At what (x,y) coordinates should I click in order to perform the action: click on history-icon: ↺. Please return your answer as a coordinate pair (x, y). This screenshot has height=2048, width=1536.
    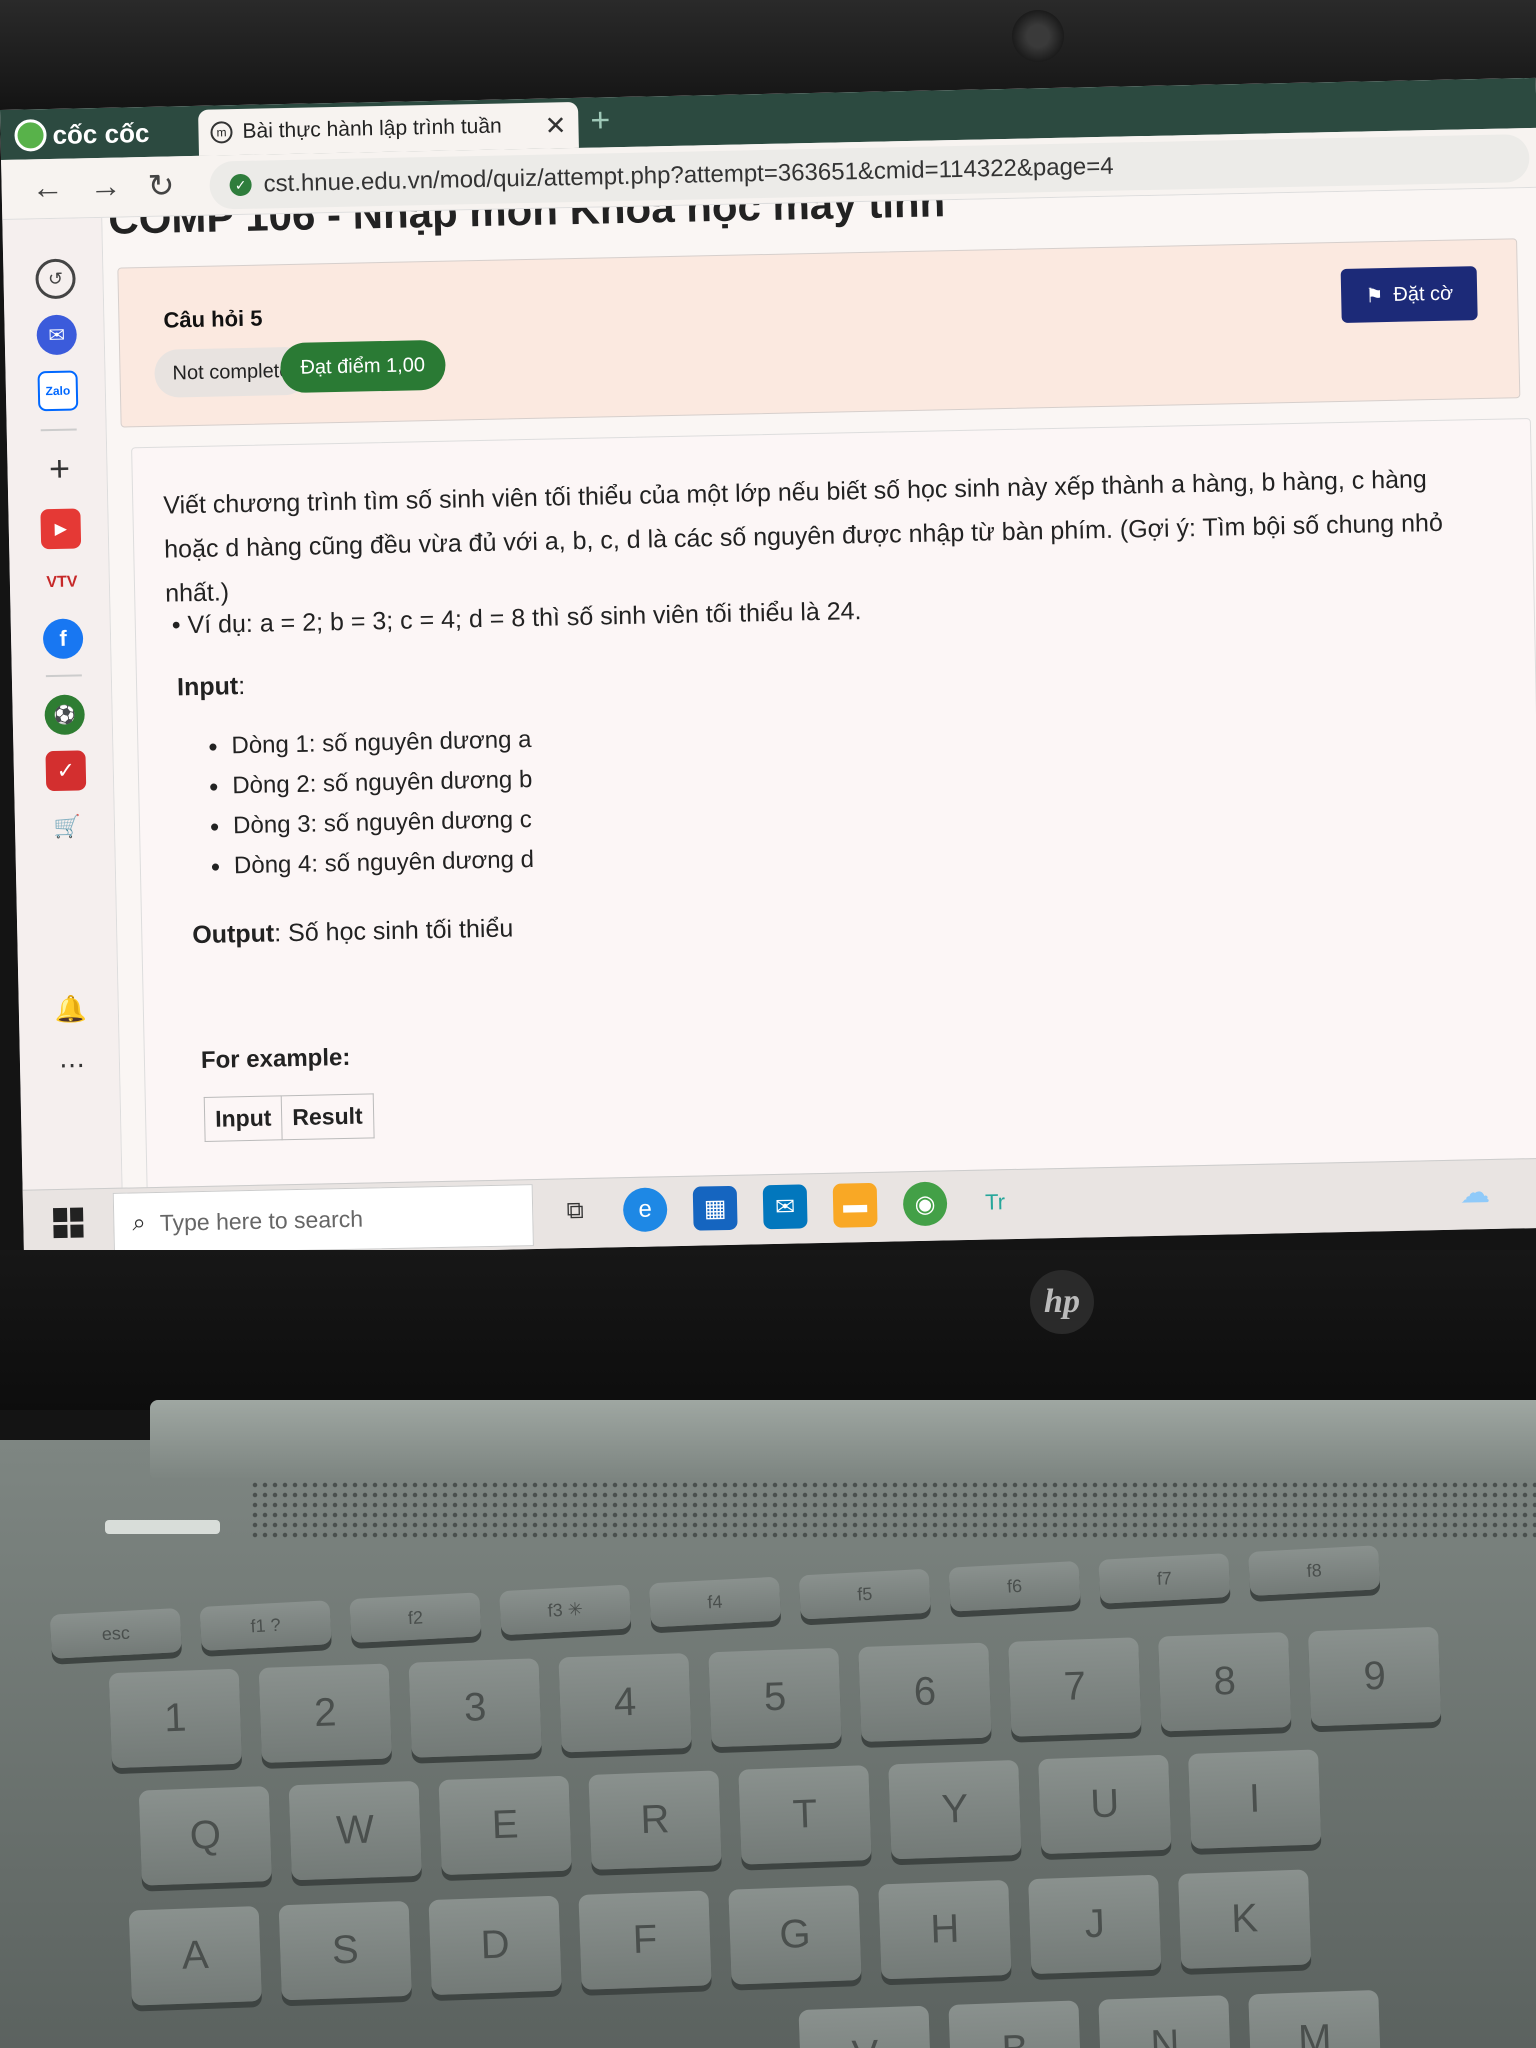
    Looking at the image, I should click on (55, 279).